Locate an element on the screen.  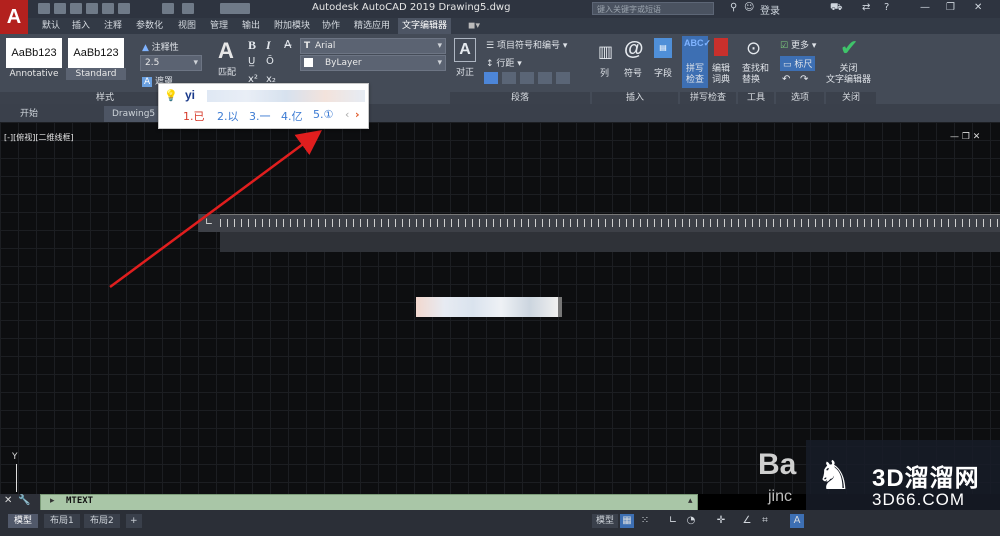
grid-icon: ▦ is located at coordinates (627, 521).